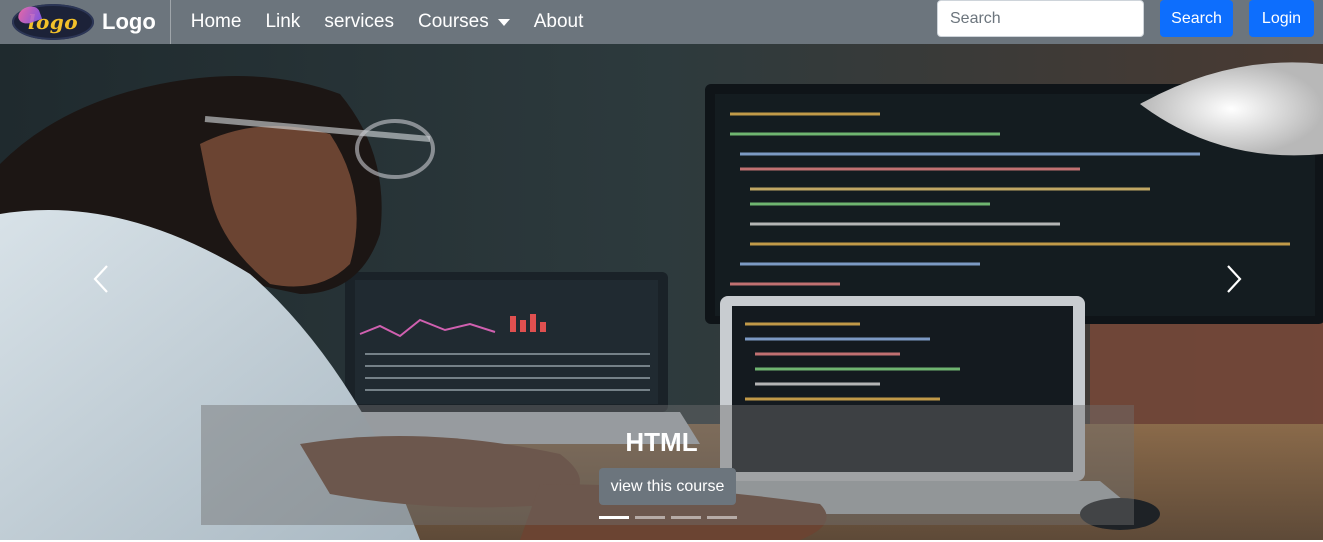 Image resolution: width=1323 pixels, height=542 pixels. What do you see at coordinates (399, 22) in the screenshot?
I see `nav-menu: Home Link services Courses About` at bounding box center [399, 22].